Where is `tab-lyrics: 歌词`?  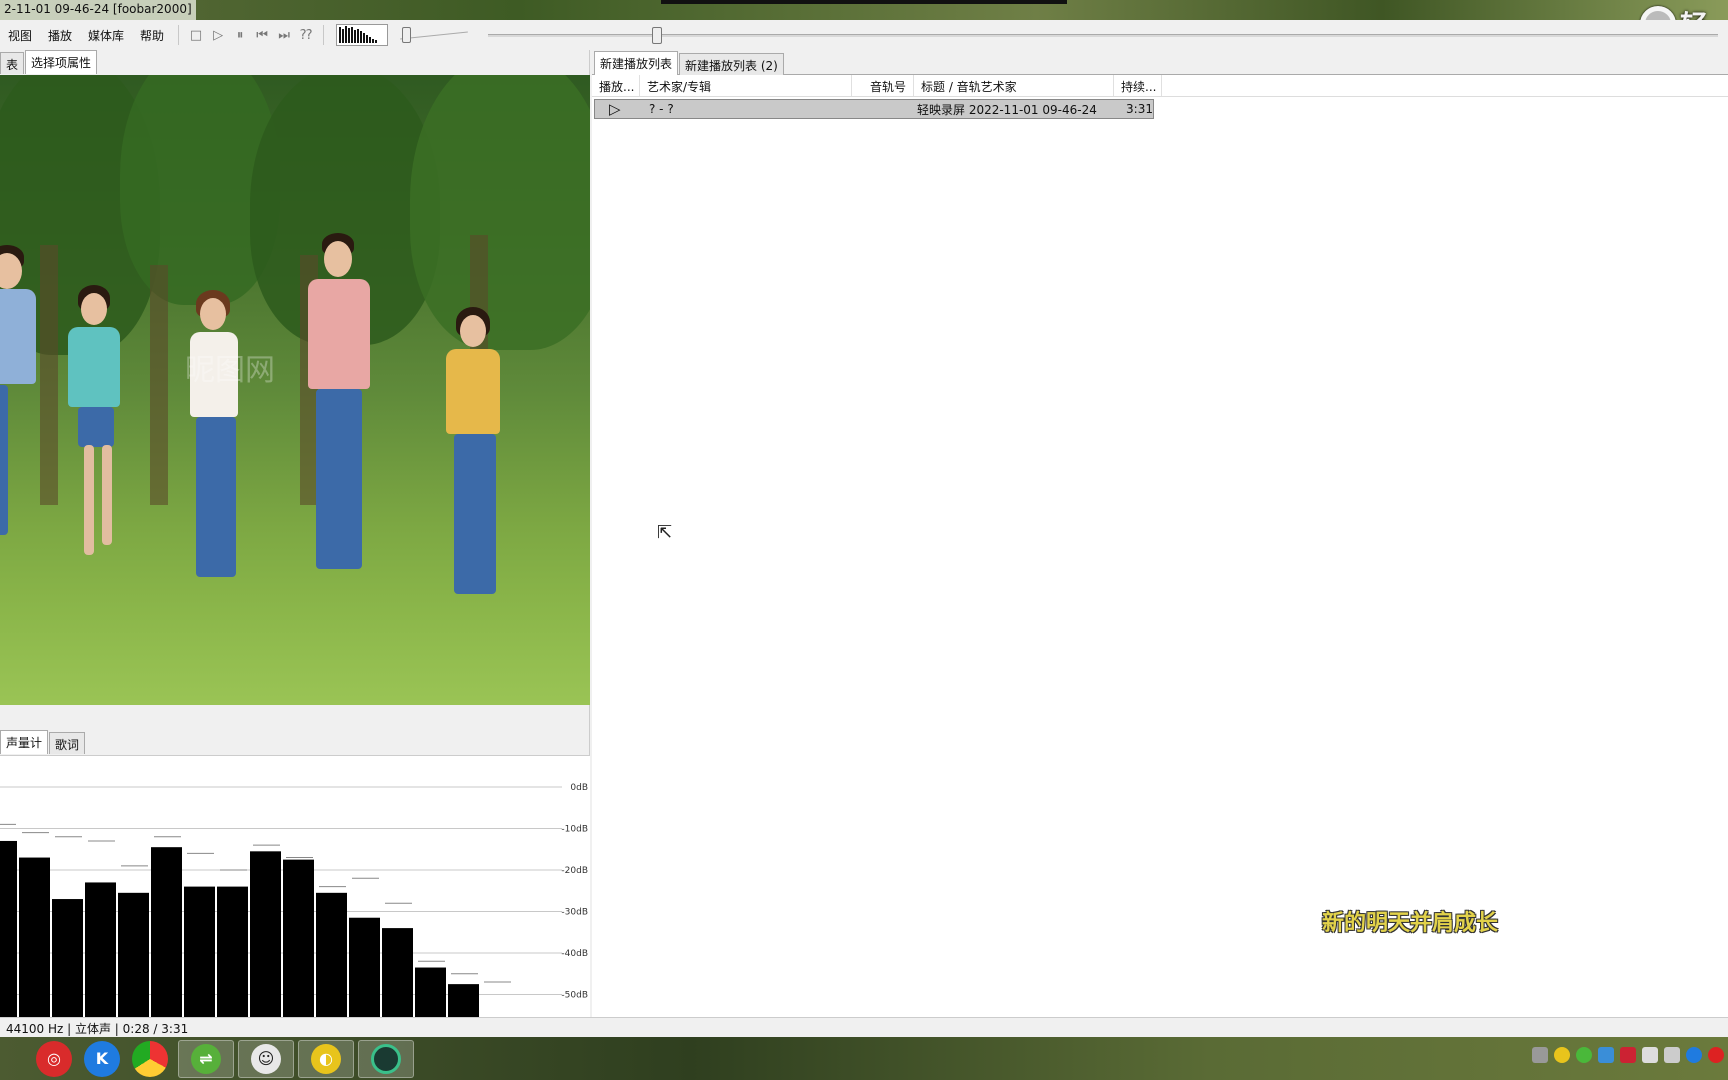 tab-lyrics: 歌词 is located at coordinates (67, 743).